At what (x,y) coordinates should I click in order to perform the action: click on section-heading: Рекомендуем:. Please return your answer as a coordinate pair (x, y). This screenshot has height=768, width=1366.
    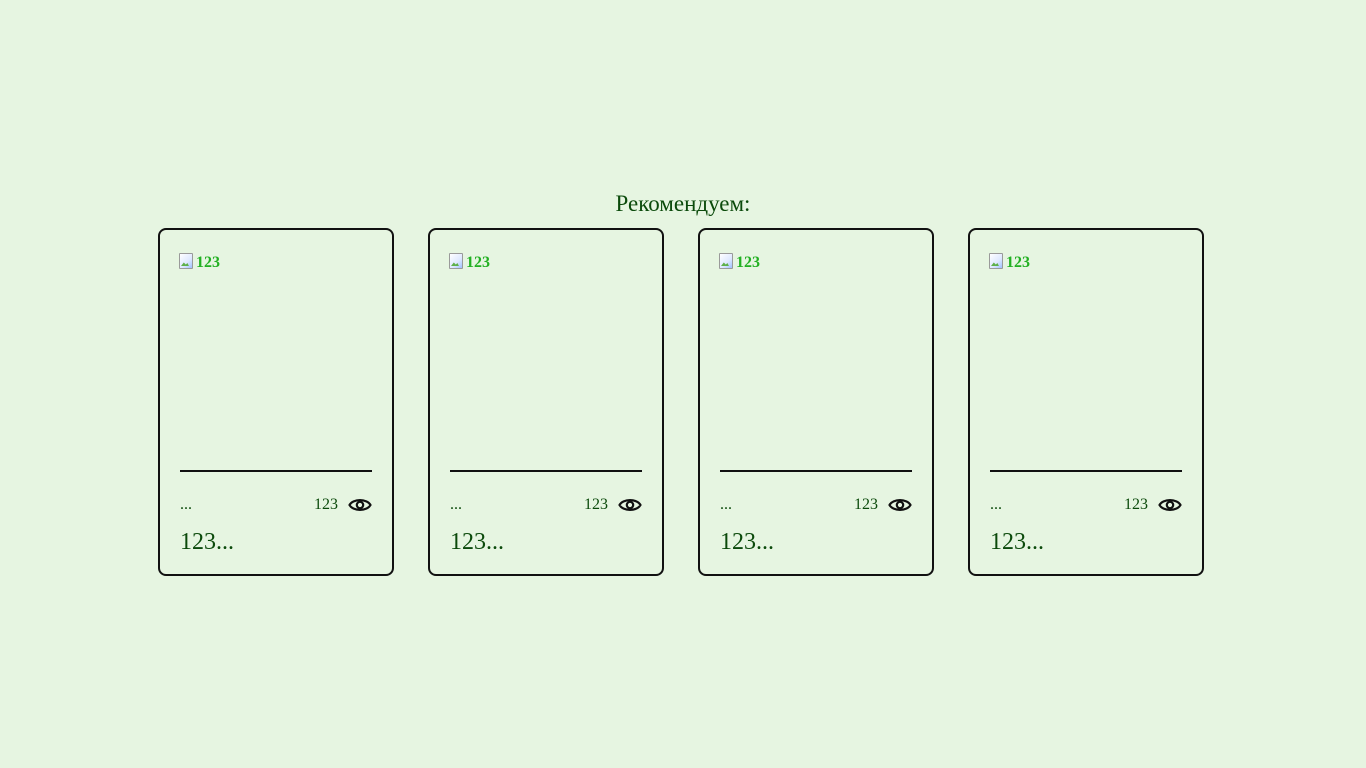
    Looking at the image, I should click on (683, 203).